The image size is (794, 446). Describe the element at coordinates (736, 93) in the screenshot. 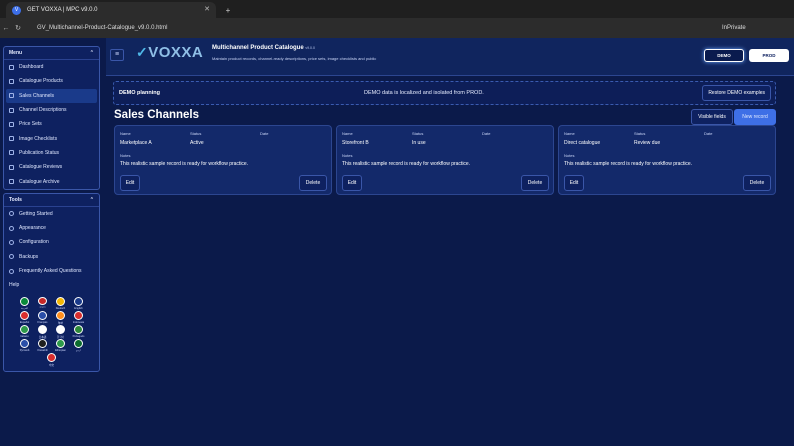

I see `restore-demo-button: Restore DEMO examples` at that location.